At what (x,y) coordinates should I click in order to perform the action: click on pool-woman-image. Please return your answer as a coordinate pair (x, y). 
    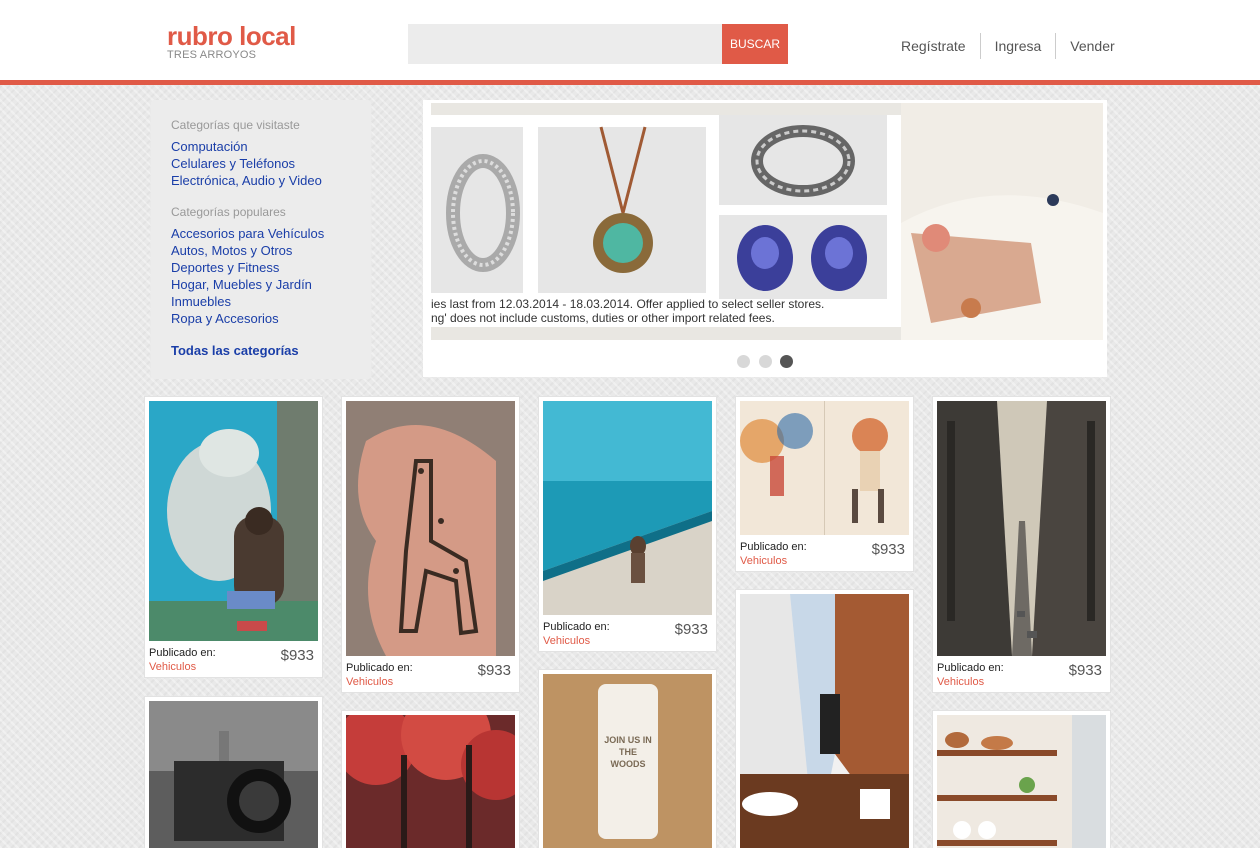
    Looking at the image, I should click on (627, 508).